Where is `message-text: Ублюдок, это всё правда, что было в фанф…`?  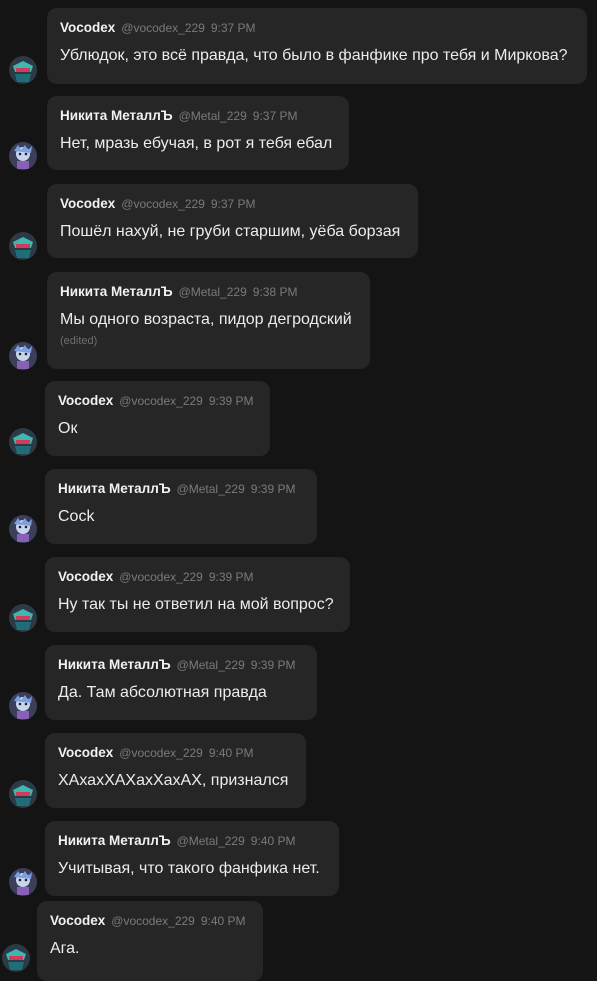
message-text: Ублюдок, это всё правда, что было в фанф… is located at coordinates (314, 55).